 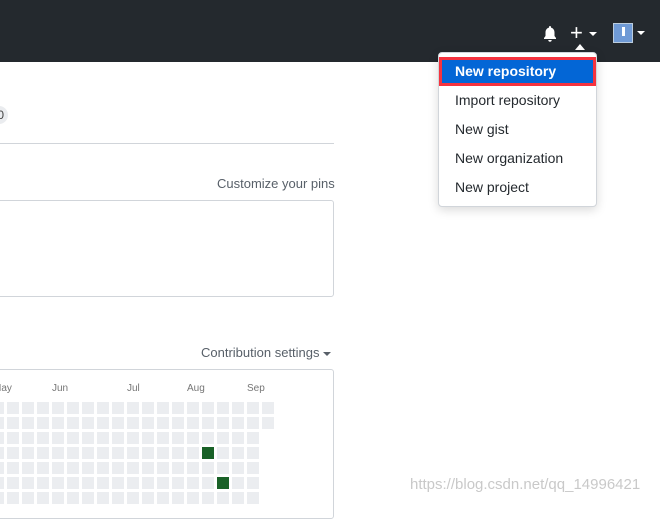 What do you see at coordinates (266, 352) in the screenshot?
I see `contribution-settings-button: Contribution settings` at bounding box center [266, 352].